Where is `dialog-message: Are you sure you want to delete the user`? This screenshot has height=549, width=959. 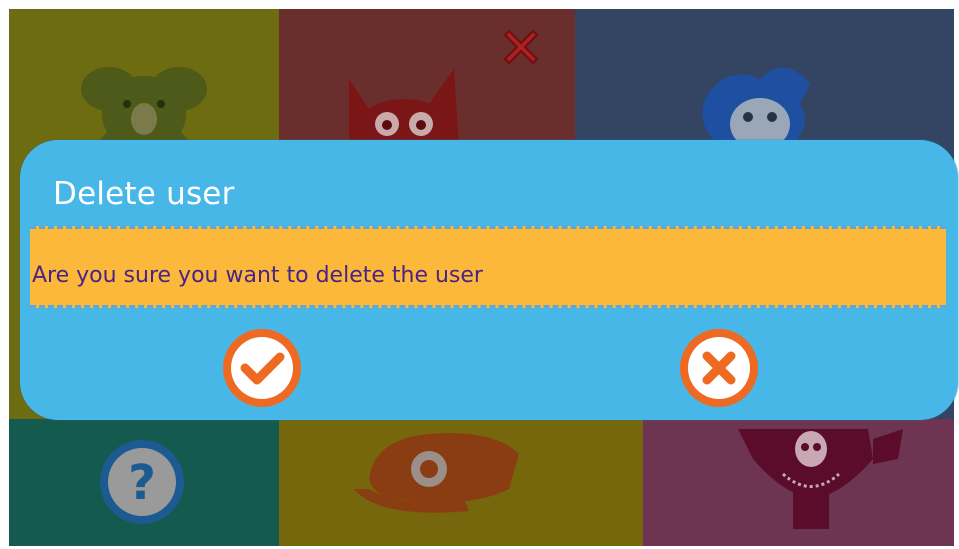
dialog-message: Are you sure you want to delete the user is located at coordinates (257, 275).